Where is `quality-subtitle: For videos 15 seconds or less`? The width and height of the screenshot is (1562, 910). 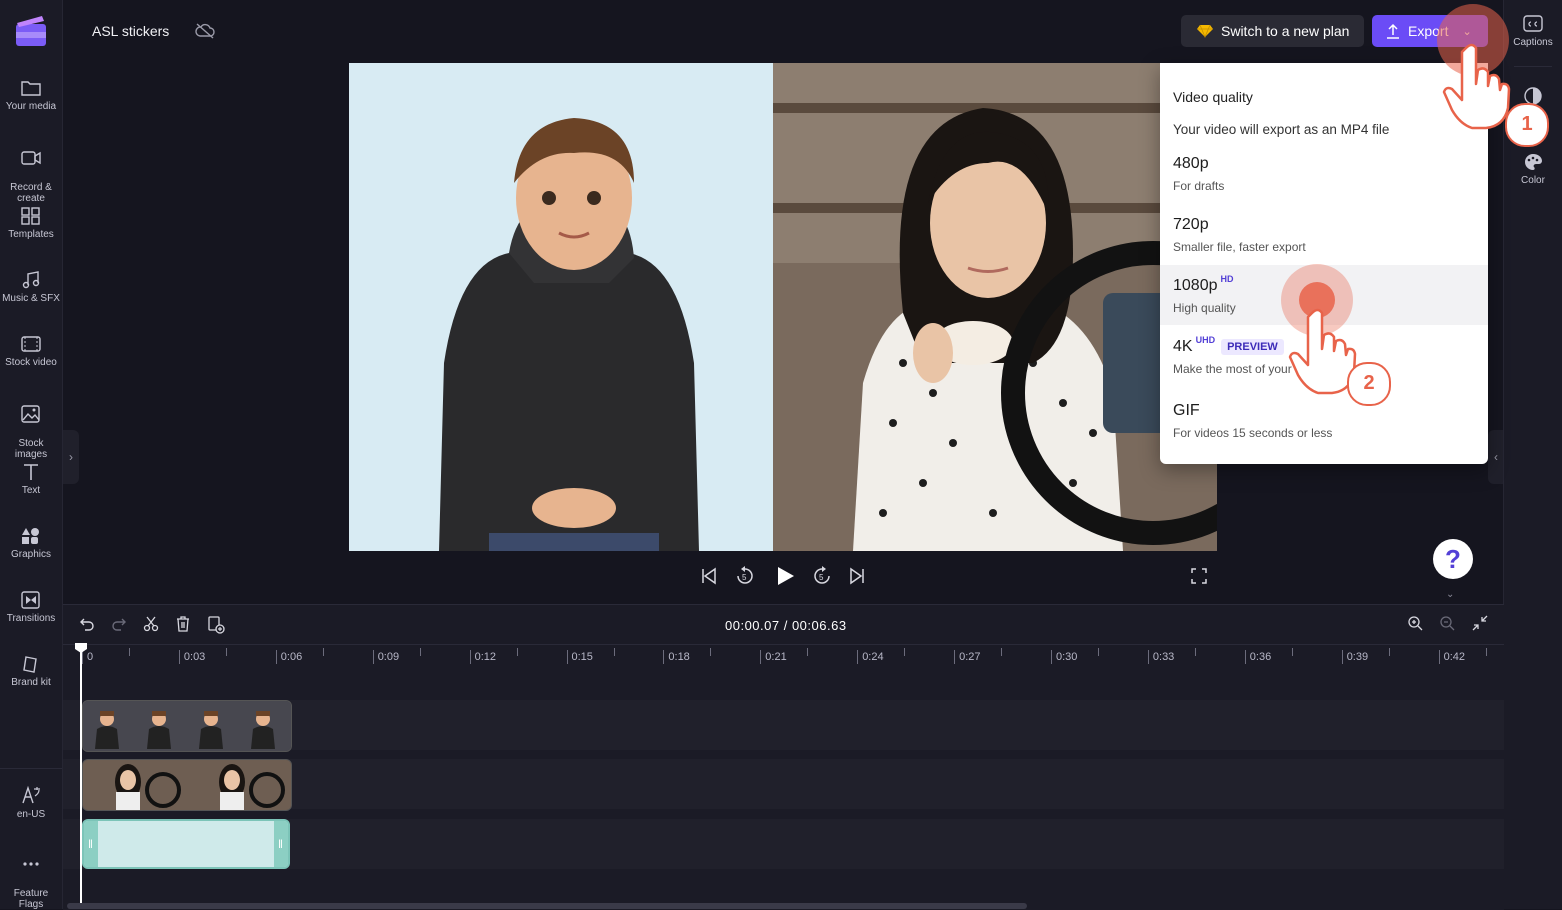 quality-subtitle: For videos 15 seconds or less is located at coordinates (1253, 433).